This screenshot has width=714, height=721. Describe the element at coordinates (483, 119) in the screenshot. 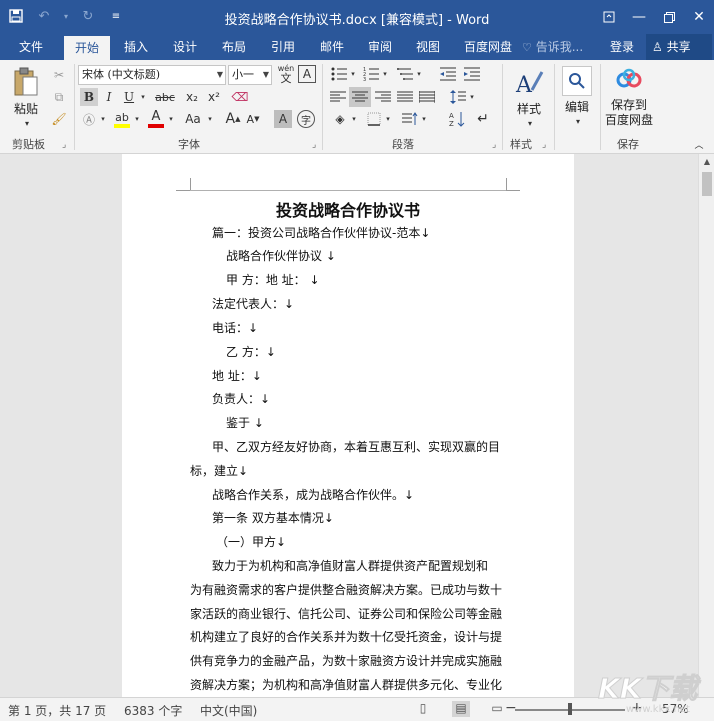

I see `show-formatting-marks-icon: ↵` at that location.